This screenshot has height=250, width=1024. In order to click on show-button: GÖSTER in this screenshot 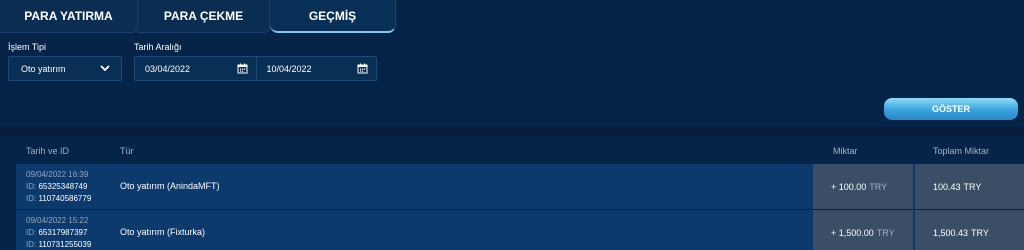, I will do `click(951, 109)`.